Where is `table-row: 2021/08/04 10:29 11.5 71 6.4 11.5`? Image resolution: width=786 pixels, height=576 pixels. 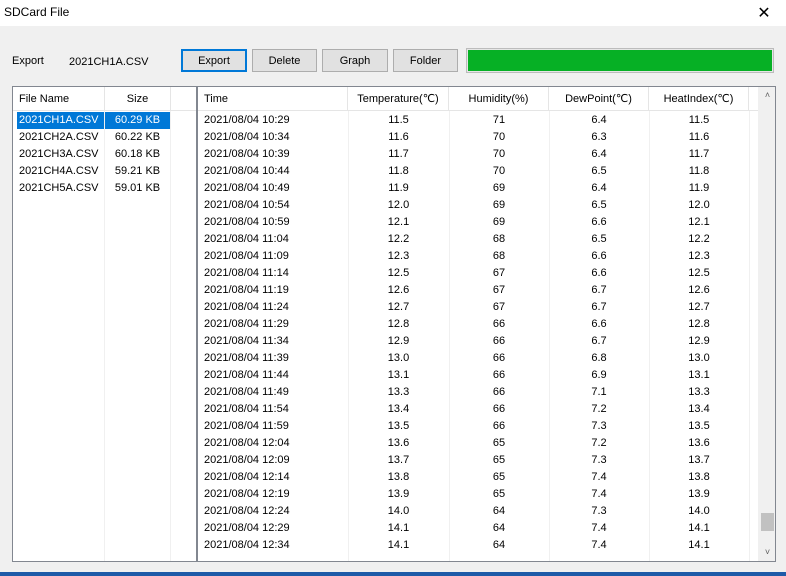
table-row: 2021/08/04 10:29 11.5 71 6.4 11.5 is located at coordinates (478, 120).